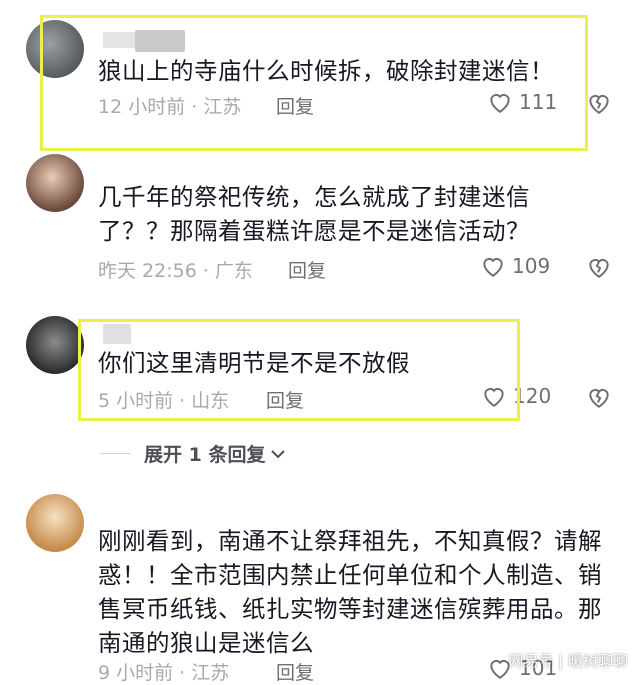 The image size is (640, 685). I want to click on expand-replies-button: 展开 1 条回复, so click(193, 453).